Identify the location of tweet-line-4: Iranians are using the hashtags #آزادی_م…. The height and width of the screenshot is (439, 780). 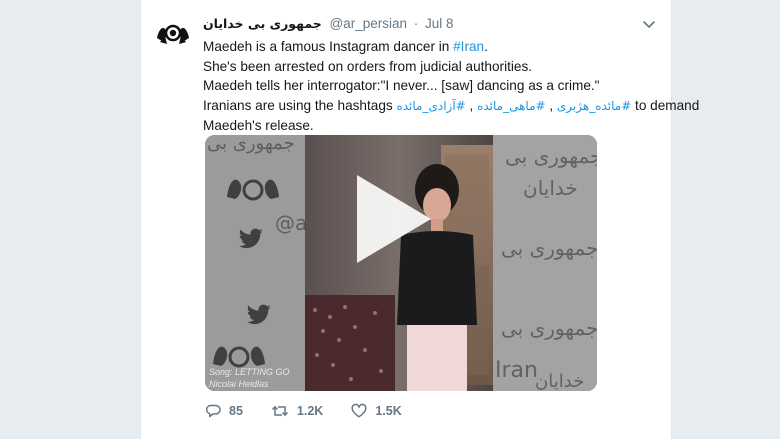
(451, 106).